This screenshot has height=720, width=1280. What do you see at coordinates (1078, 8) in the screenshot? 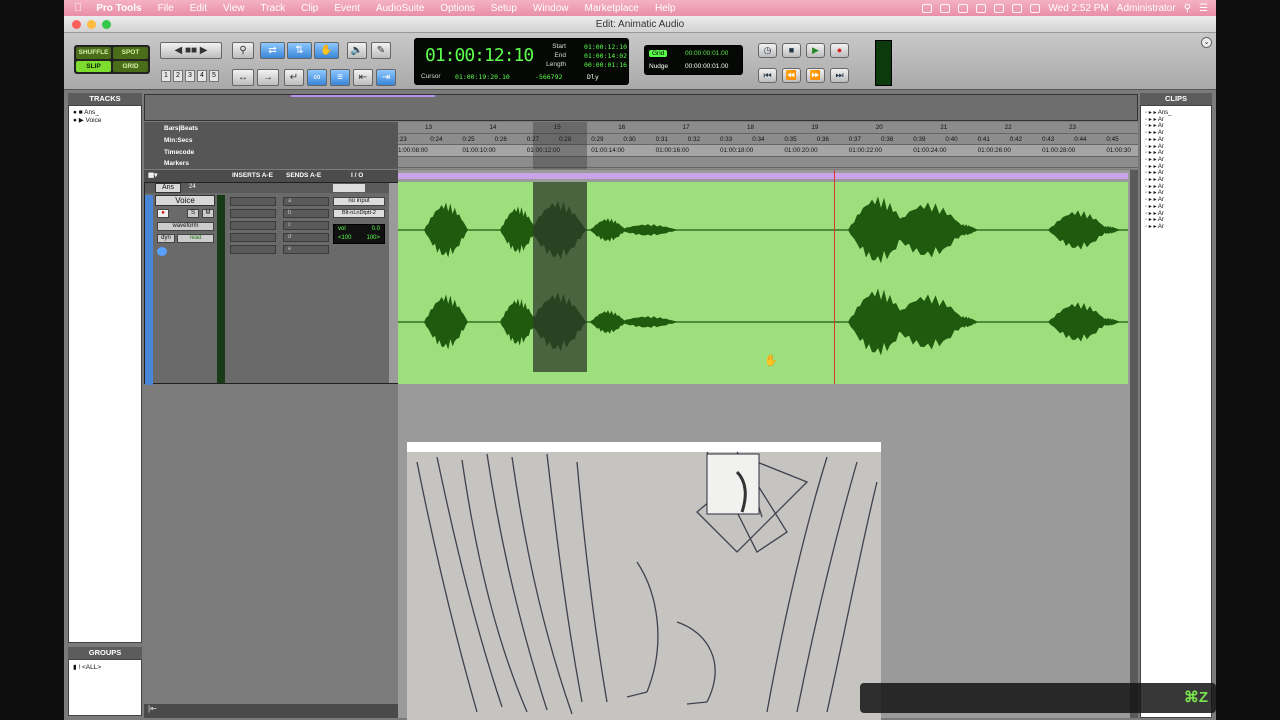
I see `menubar-clock: Wed 2:52 PM` at bounding box center [1078, 8].